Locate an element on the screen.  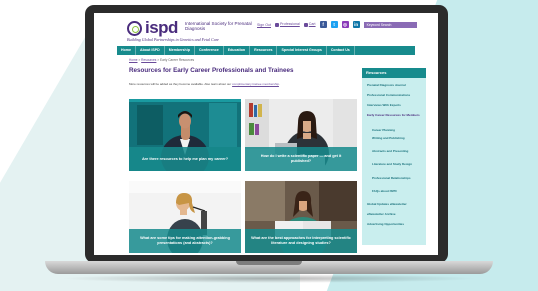
user-icon is located at coordinates (276, 24).